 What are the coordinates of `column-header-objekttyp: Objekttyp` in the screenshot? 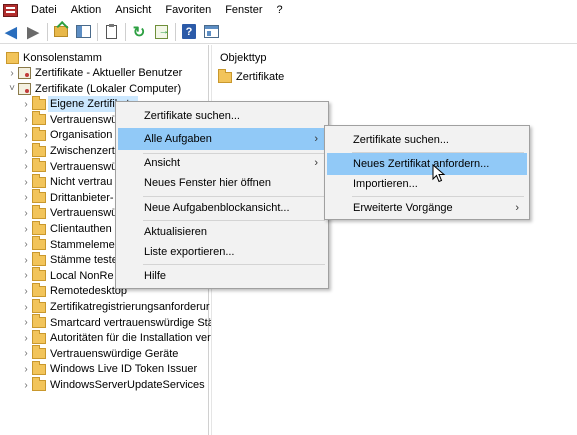 It's located at (243, 58).